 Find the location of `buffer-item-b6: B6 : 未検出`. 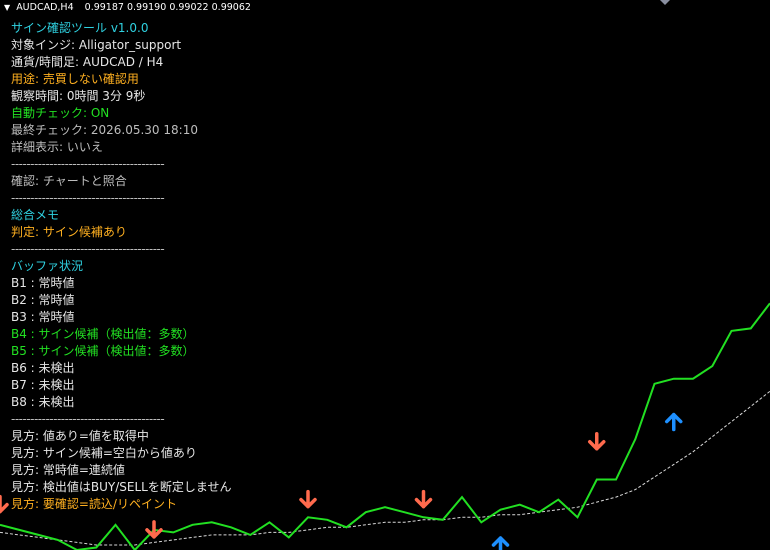

buffer-item-b6: B6 : 未検出 is located at coordinates (43, 368).